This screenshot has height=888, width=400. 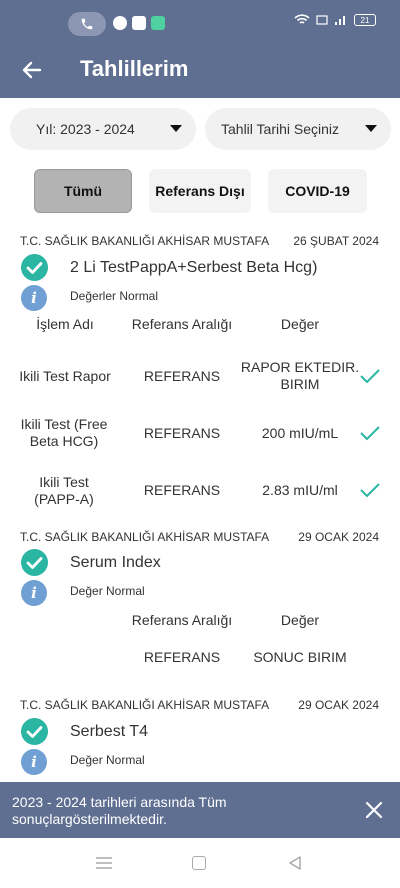 What do you see at coordinates (120, 23) in the screenshot?
I see `whatsapp-icon` at bounding box center [120, 23].